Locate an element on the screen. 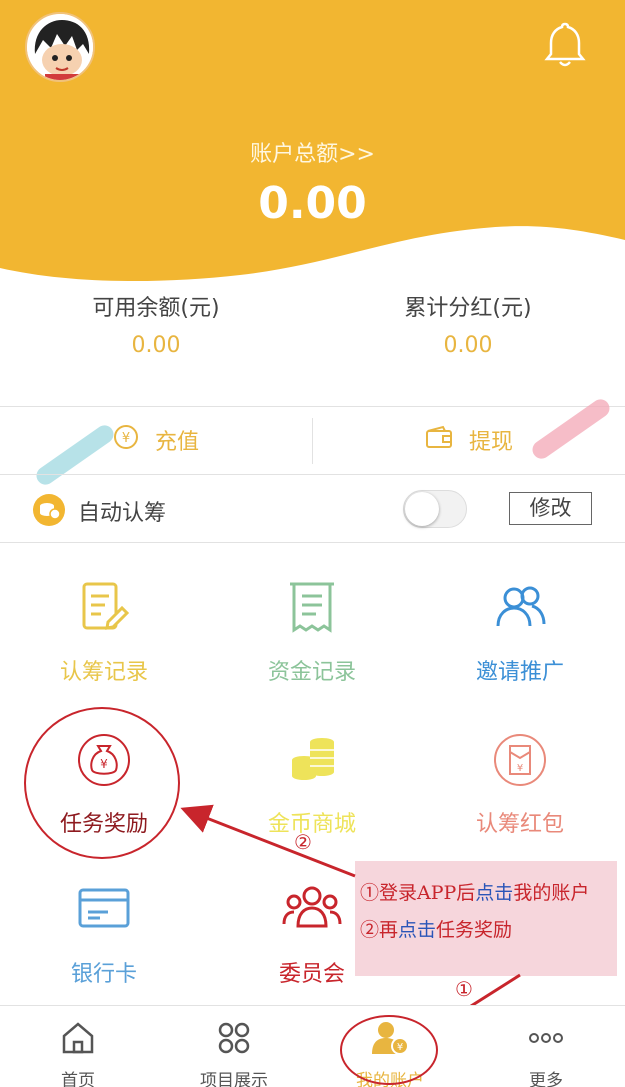 The width and height of the screenshot is (625, 1087). annotation-arrows is located at coordinates (350, 920).